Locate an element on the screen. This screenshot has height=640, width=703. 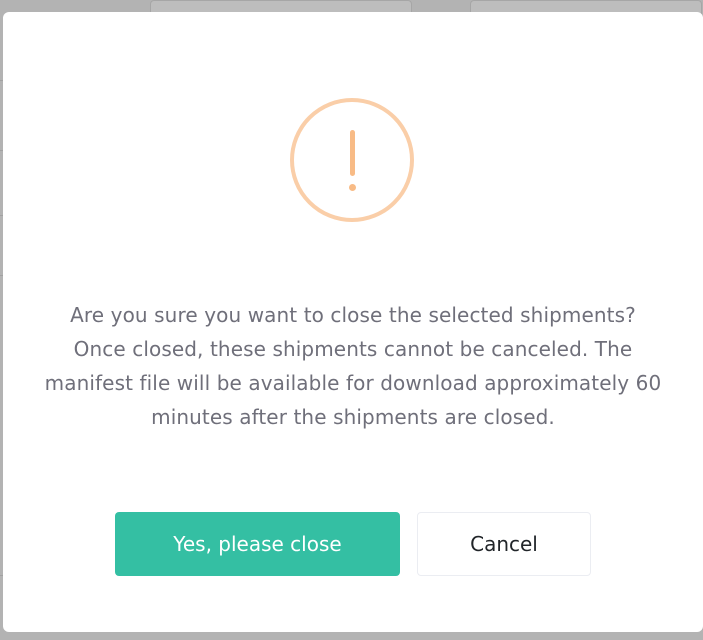
warning-exclamation-icon is located at coordinates (352, 160).